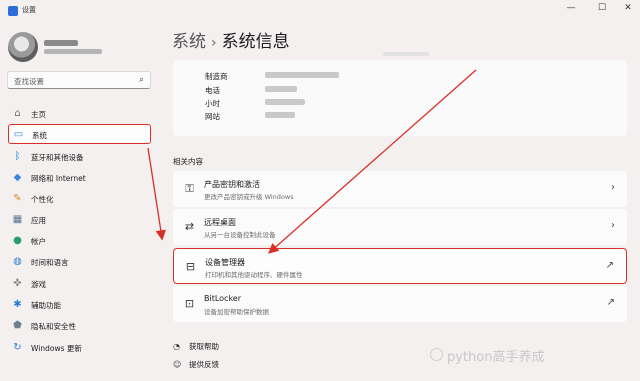 This screenshot has height=381, width=640. I want to click on annotation-arrow, so click(156, 194).